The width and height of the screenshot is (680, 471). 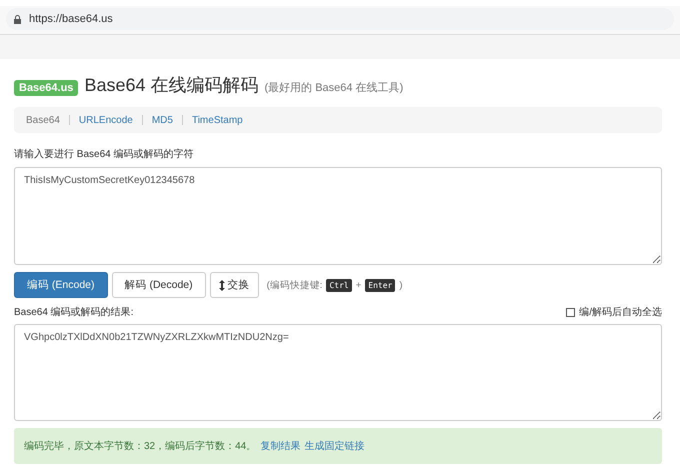 I want to click on site-badge: Base64.us, so click(x=46, y=88).